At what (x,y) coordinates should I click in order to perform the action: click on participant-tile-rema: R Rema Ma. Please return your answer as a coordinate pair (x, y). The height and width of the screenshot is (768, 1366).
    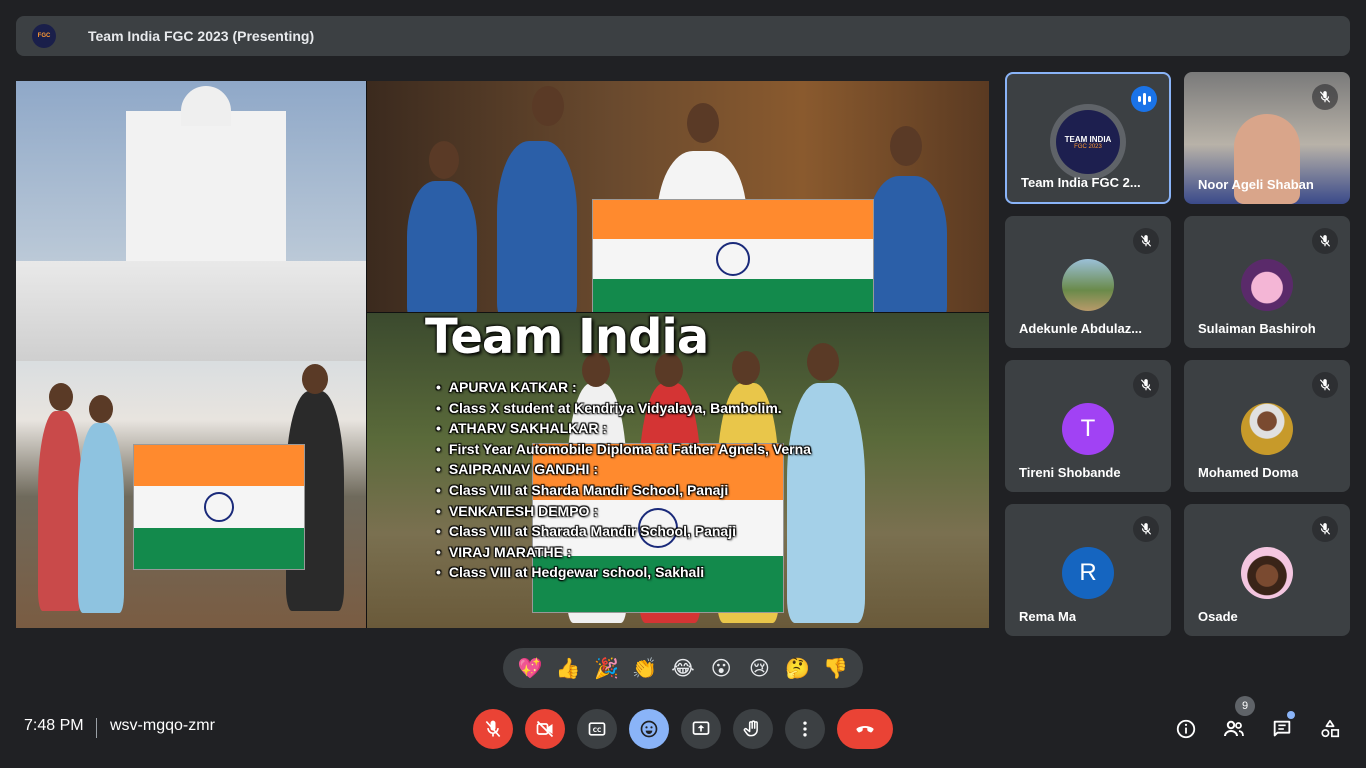
    Looking at the image, I should click on (1088, 570).